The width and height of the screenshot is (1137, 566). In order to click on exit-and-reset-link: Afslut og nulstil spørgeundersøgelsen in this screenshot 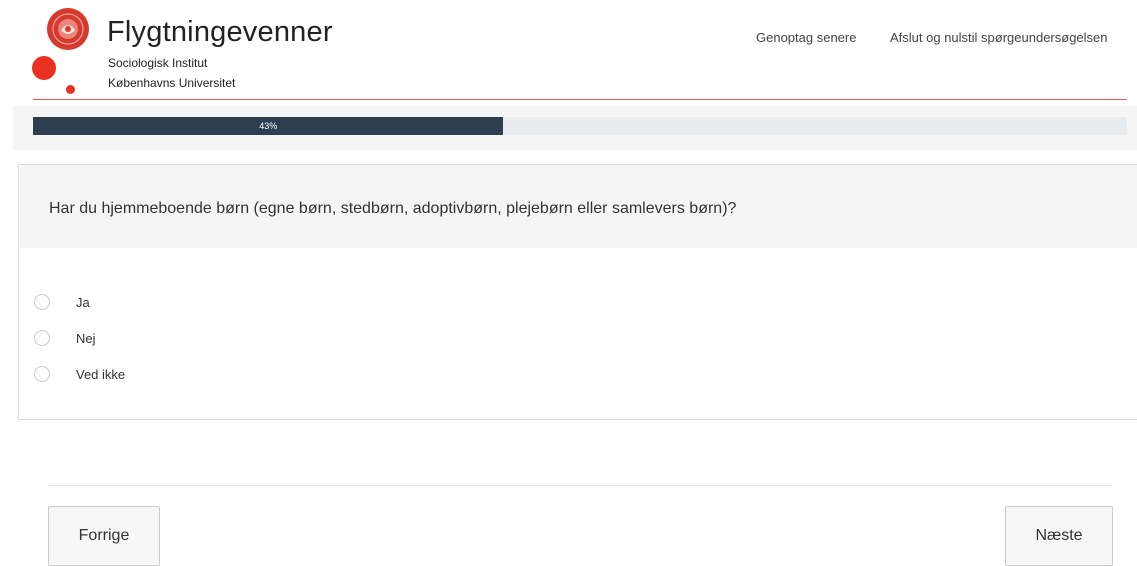, I will do `click(999, 37)`.